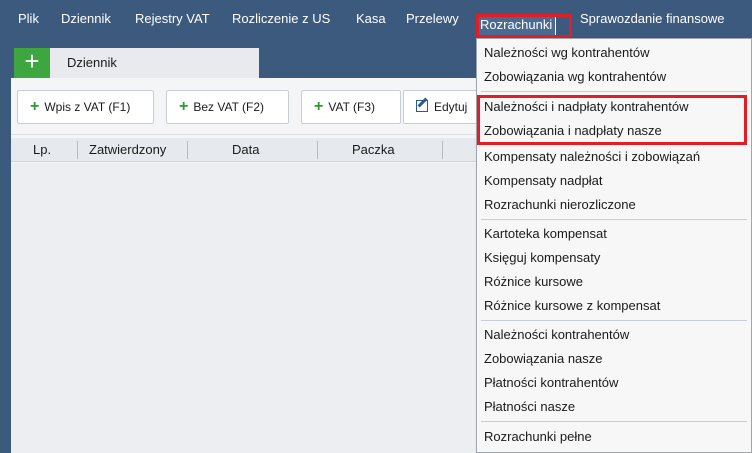 This screenshot has width=752, height=453. I want to click on add-entry-with-vat-button: + Wpis z VAT (F1), so click(85, 107).